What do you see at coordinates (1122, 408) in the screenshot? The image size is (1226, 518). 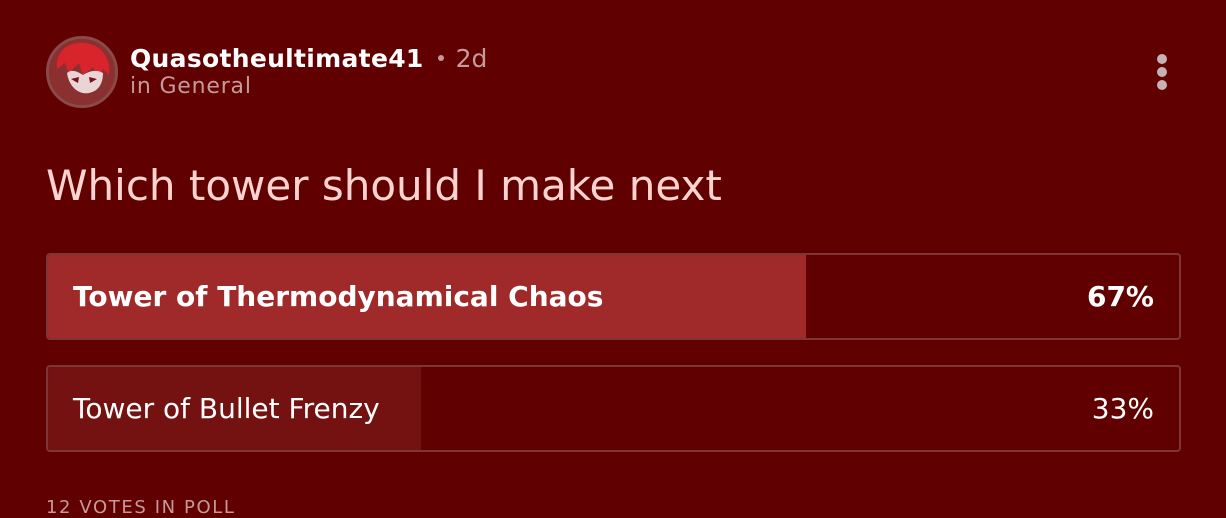 I see `poll-option-percent: 33%` at bounding box center [1122, 408].